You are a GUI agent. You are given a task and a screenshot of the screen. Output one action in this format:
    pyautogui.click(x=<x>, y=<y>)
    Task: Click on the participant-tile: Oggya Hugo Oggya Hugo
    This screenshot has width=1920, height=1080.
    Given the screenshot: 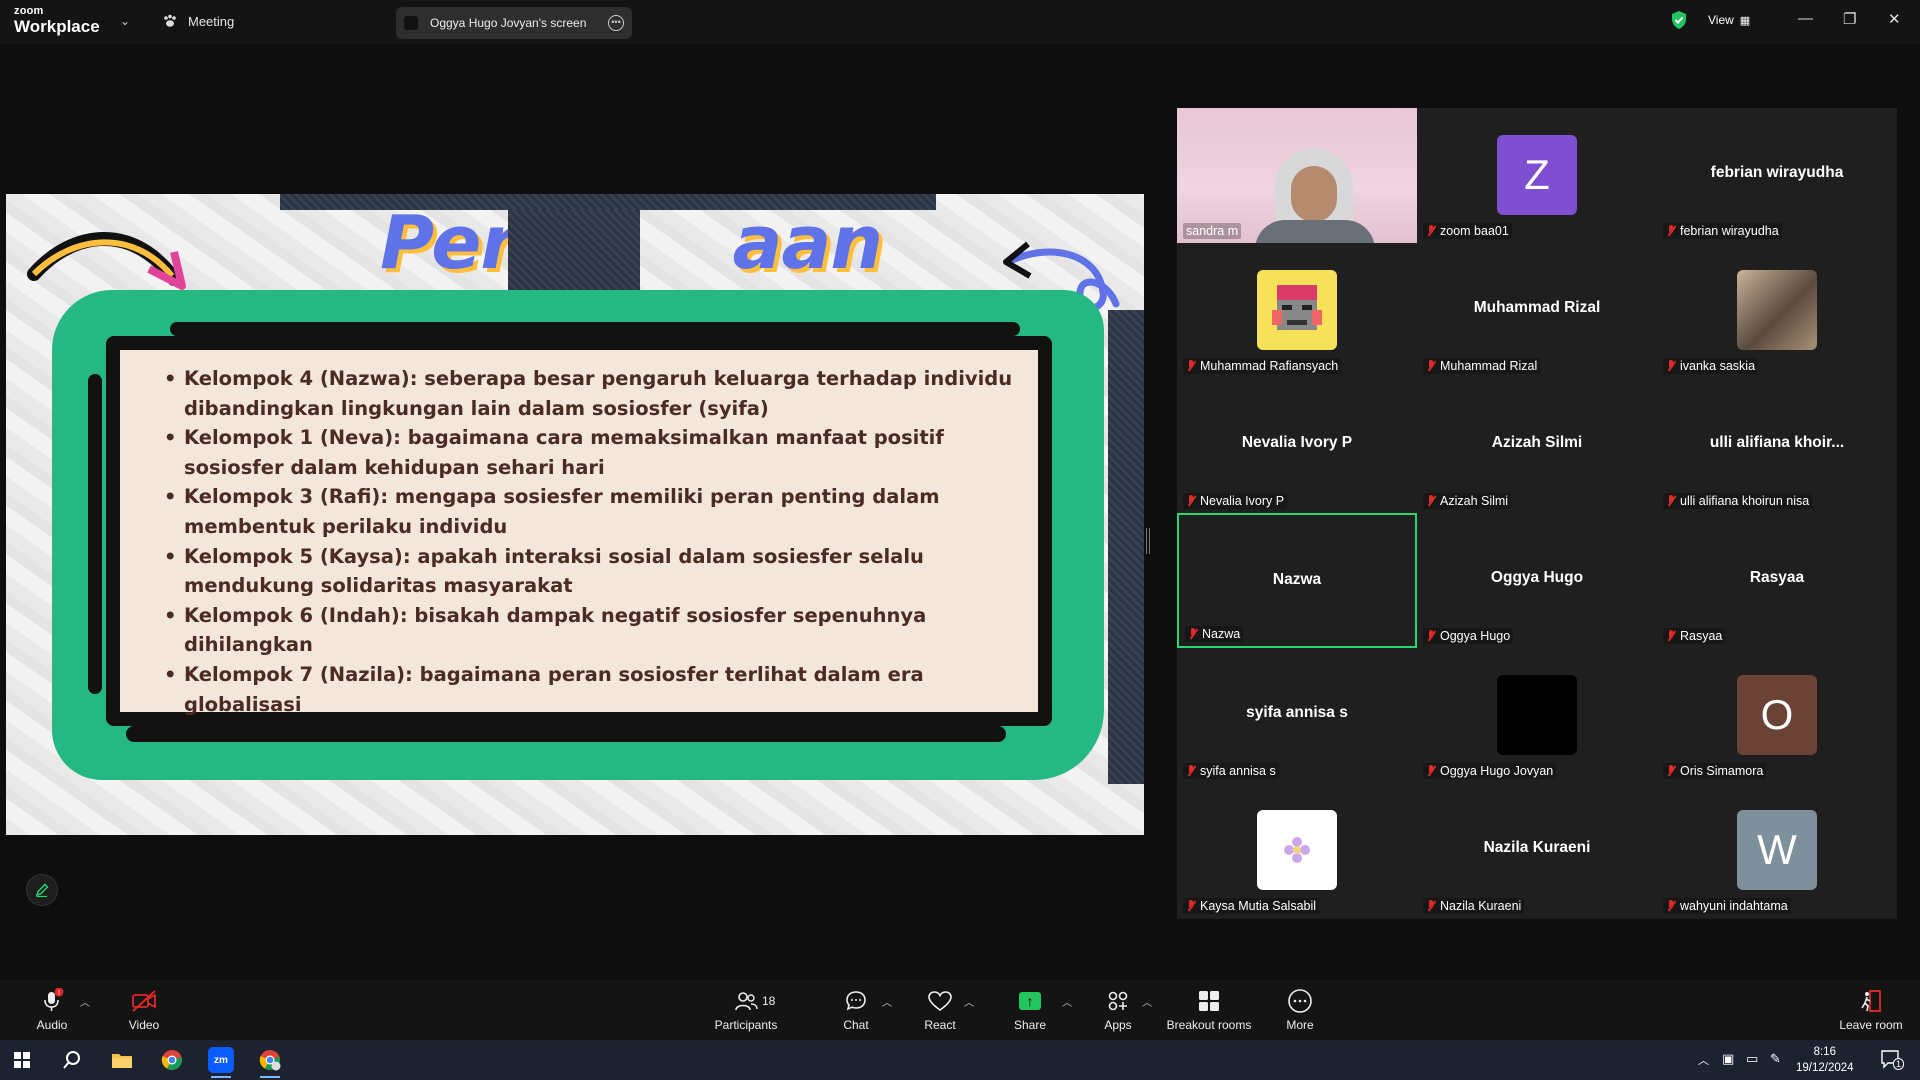 What is the action you would take?
    pyautogui.click(x=1537, y=580)
    